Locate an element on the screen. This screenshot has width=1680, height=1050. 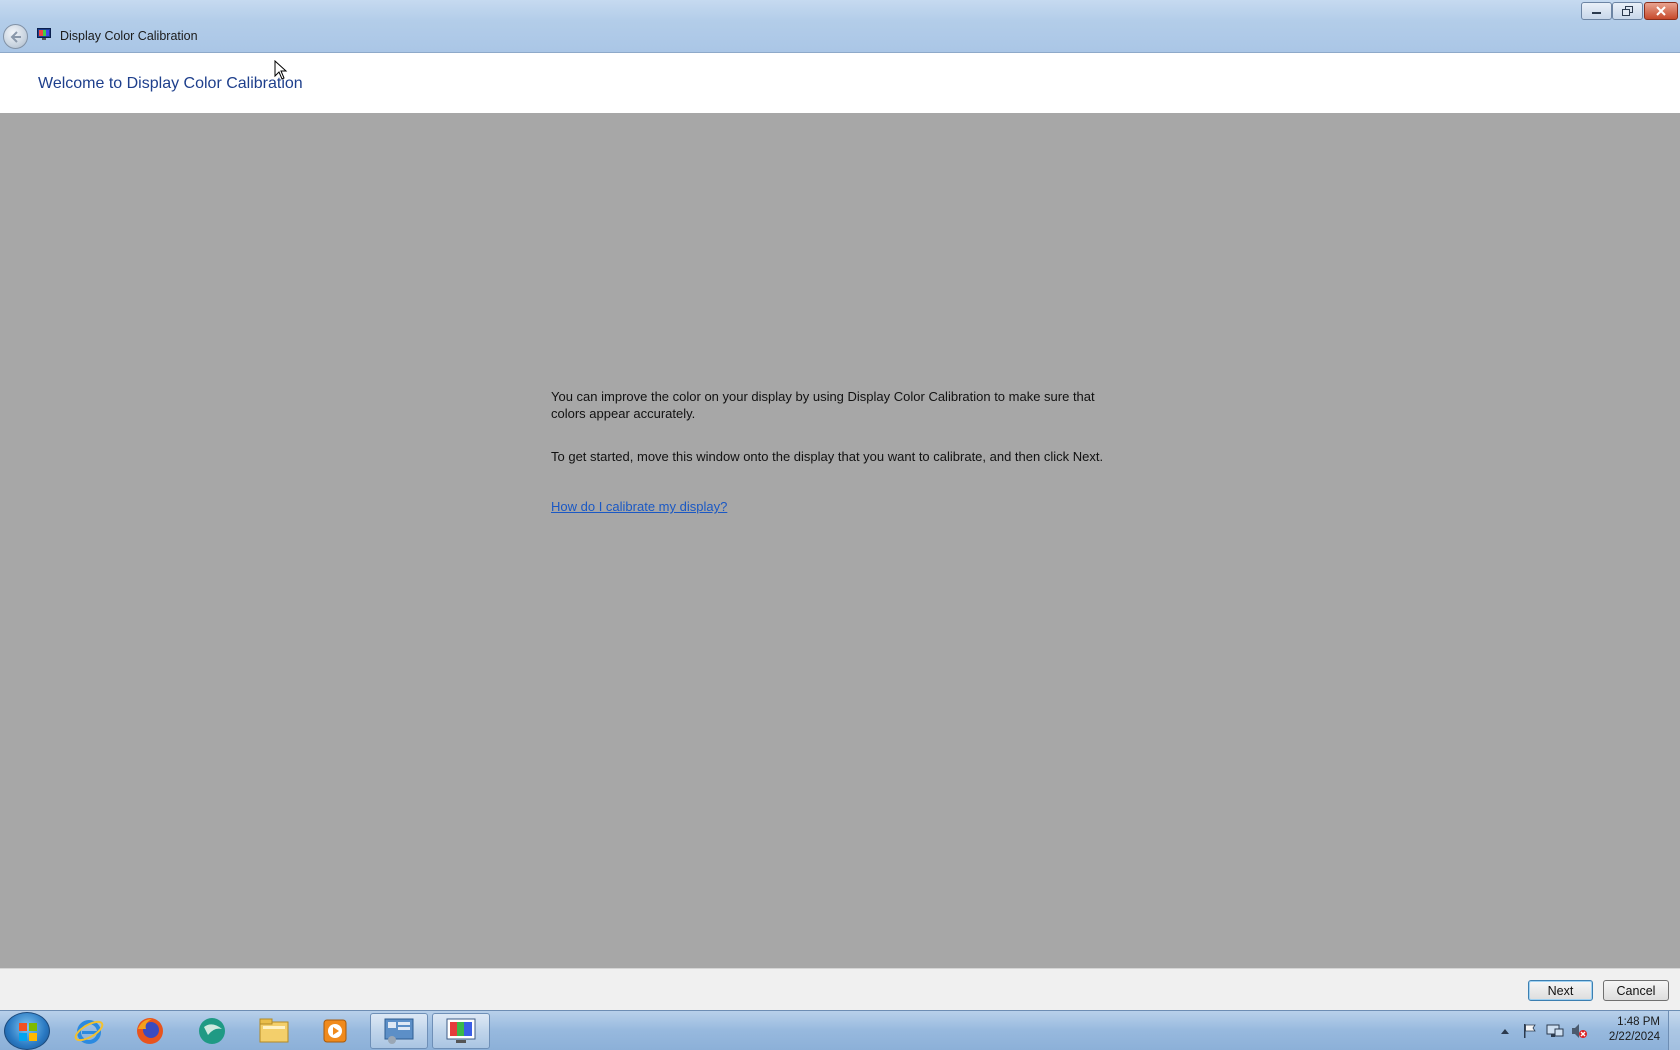
close-button is located at coordinates (1661, 11).